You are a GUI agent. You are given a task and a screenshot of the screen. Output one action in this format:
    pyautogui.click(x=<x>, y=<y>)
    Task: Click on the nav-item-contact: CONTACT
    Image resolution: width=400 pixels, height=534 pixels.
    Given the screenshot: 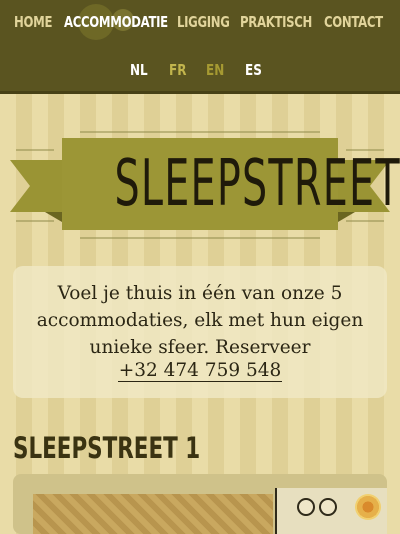 What is the action you would take?
    pyautogui.click(x=353, y=22)
    